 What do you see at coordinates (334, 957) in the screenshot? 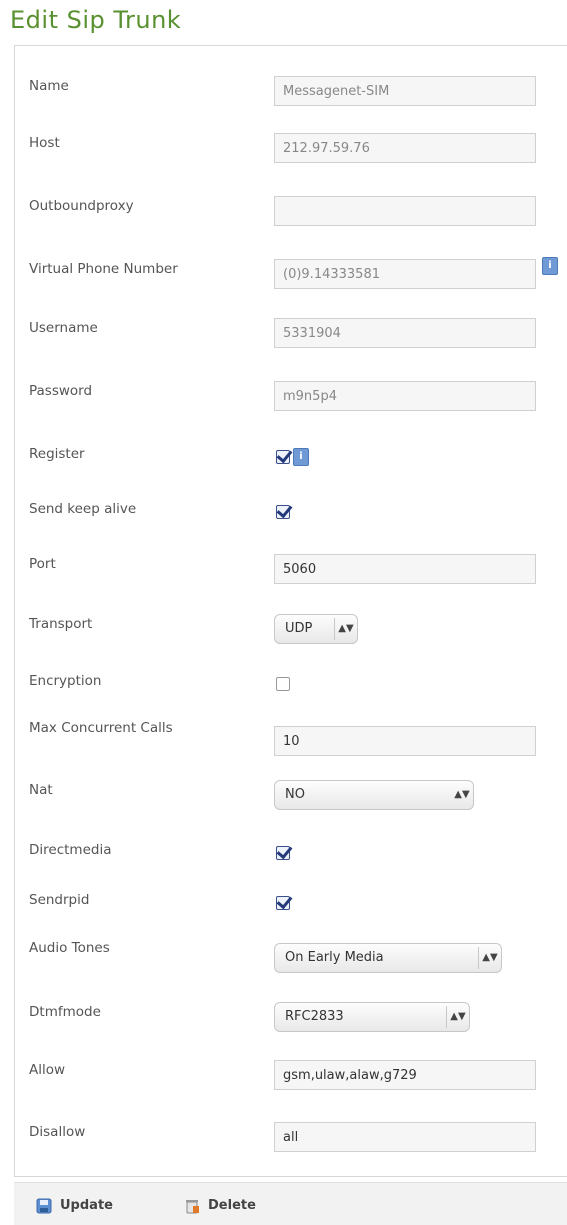
I see `audio-tones-value: On Early Media` at bounding box center [334, 957].